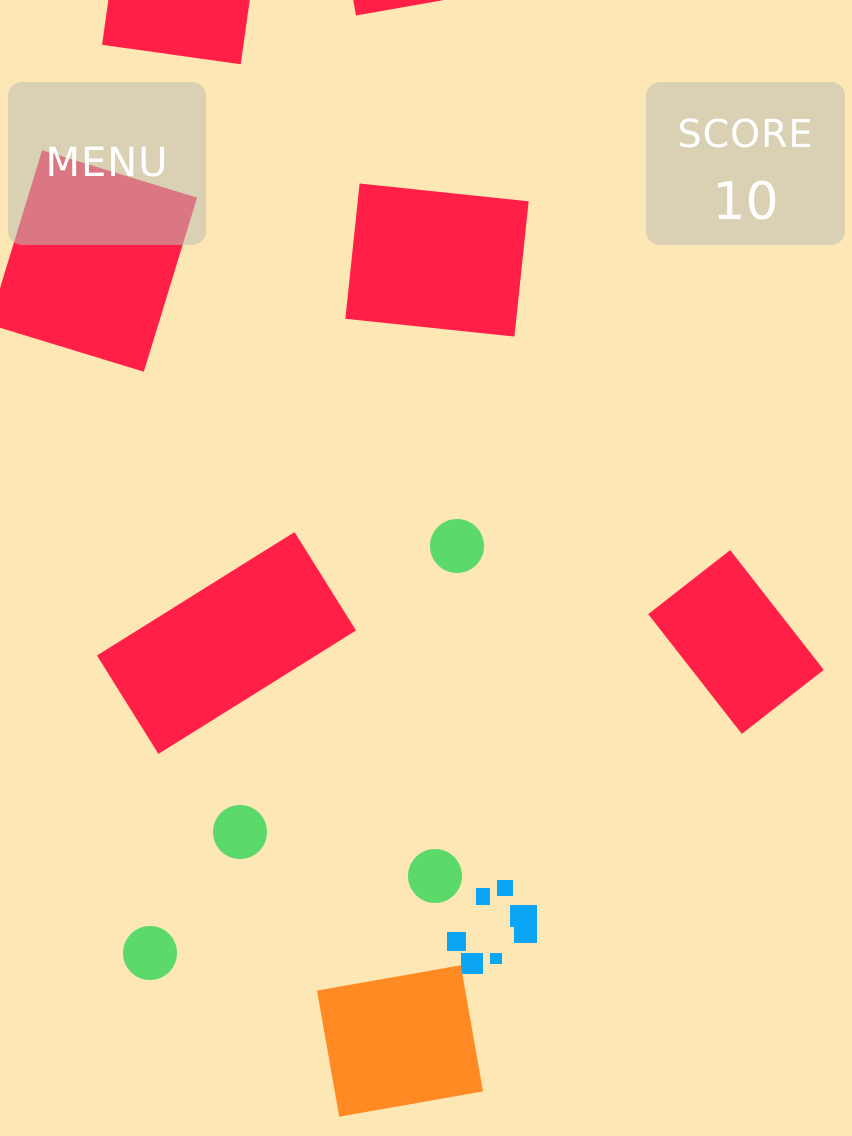 This screenshot has width=852, height=1136. I want to click on menu-button-label: MENU, so click(107, 163).